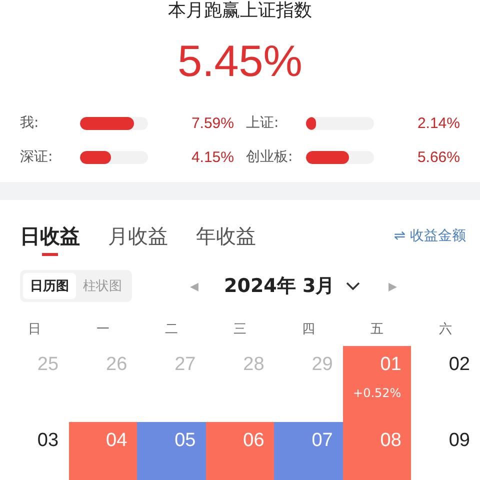 This screenshot has width=480, height=480. Describe the element at coordinates (240, 384) in the screenshot. I see `calendar-day: 28` at that location.